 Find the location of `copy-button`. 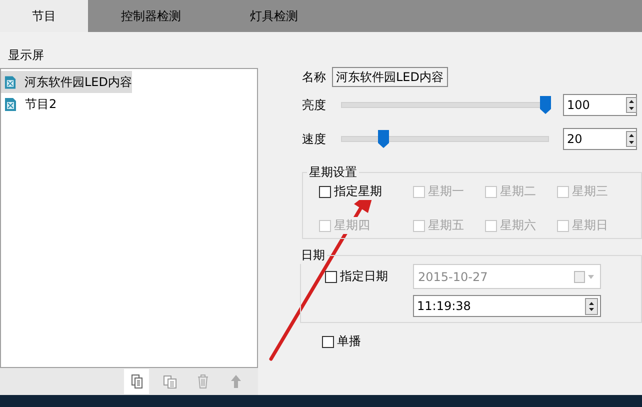

copy-button is located at coordinates (136, 381).